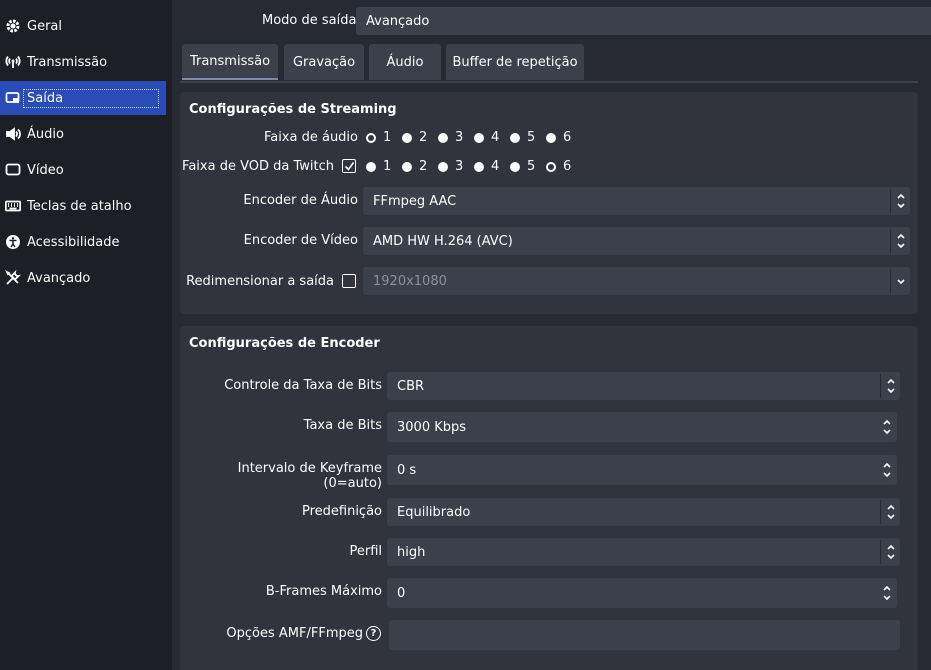  I want to click on sidebar-item-acessibilidade: Acessibilidade, so click(83, 242).